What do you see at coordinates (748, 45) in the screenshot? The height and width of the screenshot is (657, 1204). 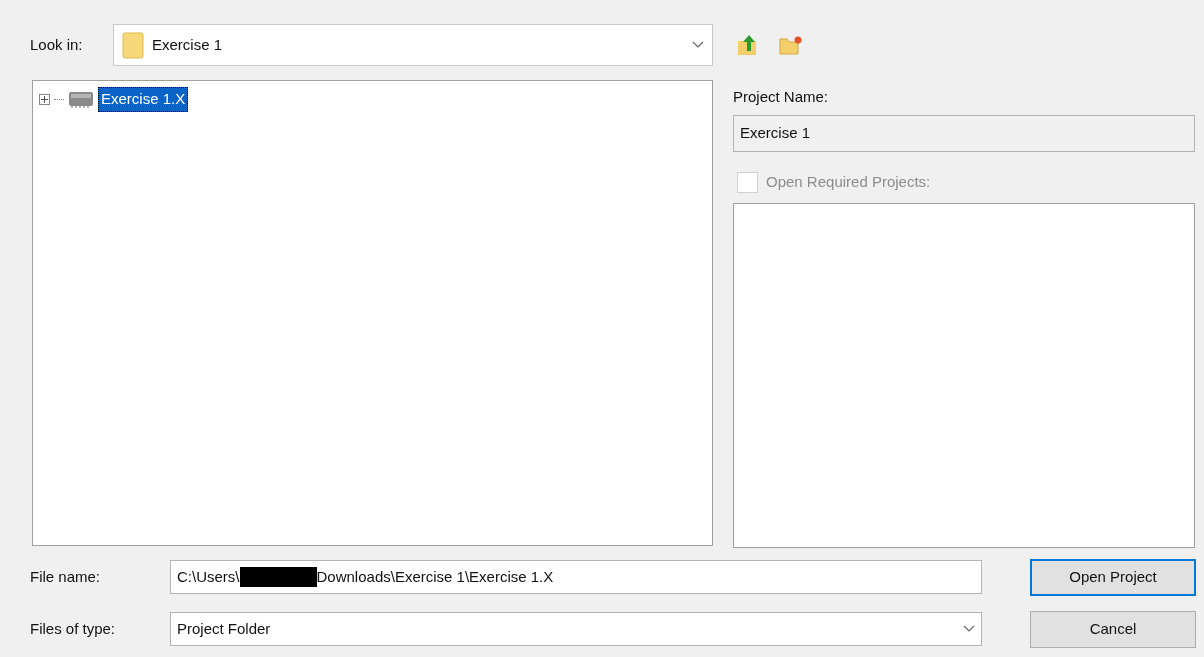 I see `up-folder-icon` at bounding box center [748, 45].